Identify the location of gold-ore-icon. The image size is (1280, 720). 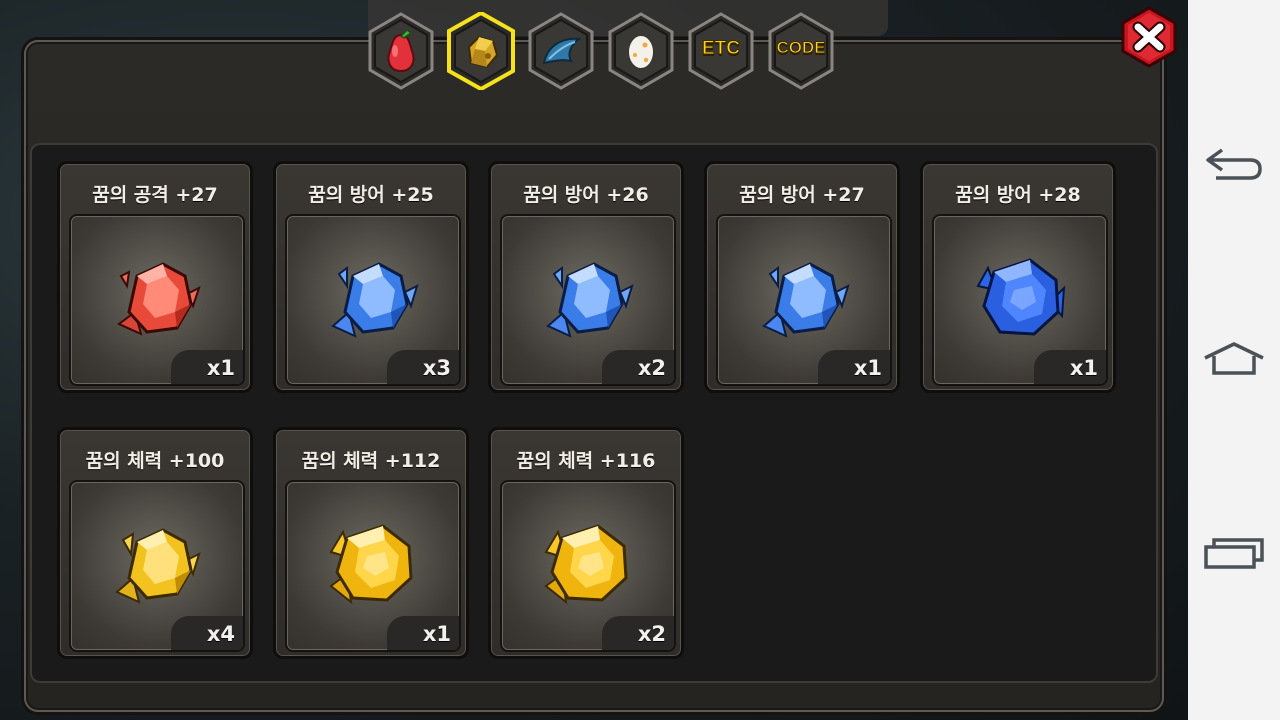
(483, 52).